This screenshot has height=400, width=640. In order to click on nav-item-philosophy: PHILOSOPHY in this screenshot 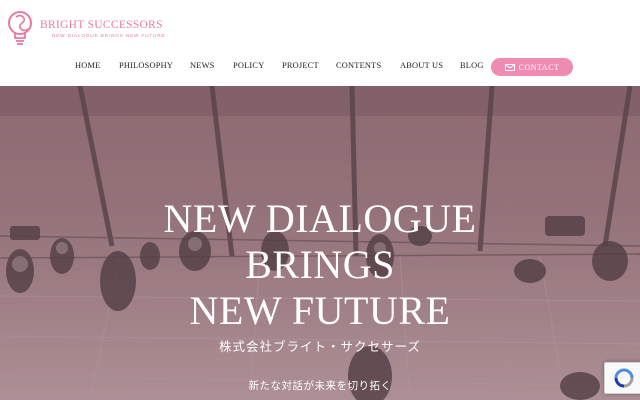, I will do `click(146, 65)`.